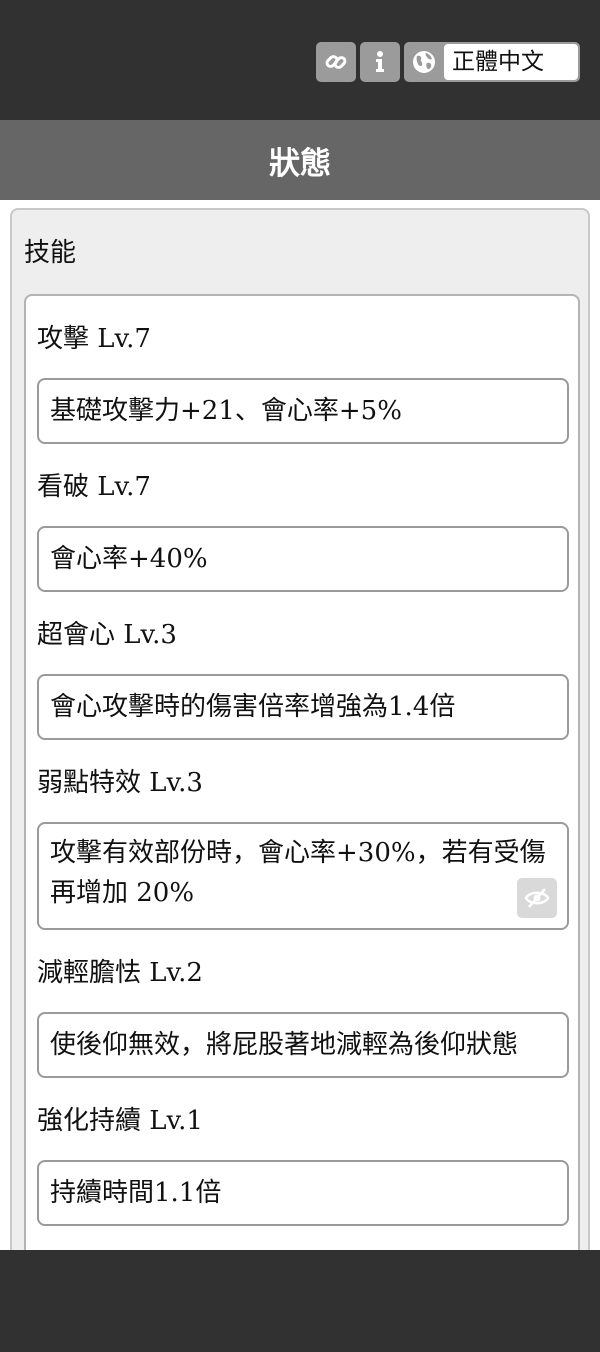  I want to click on panel-title: 技能, so click(50, 253).